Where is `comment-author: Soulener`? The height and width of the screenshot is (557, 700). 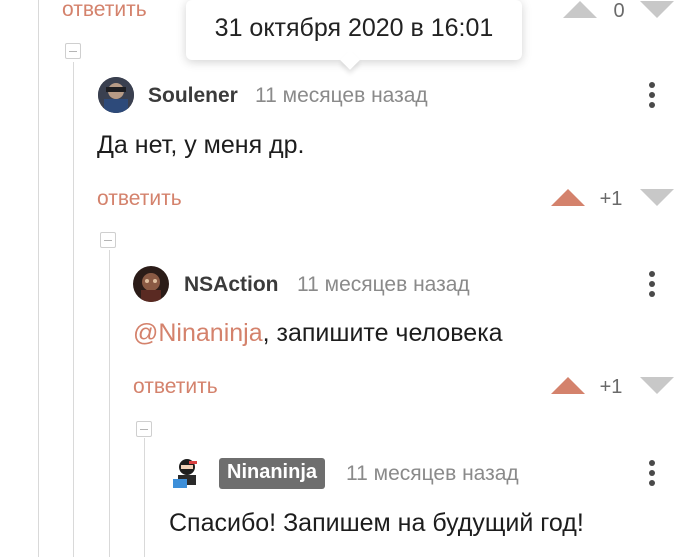
comment-author: Soulener is located at coordinates (193, 96).